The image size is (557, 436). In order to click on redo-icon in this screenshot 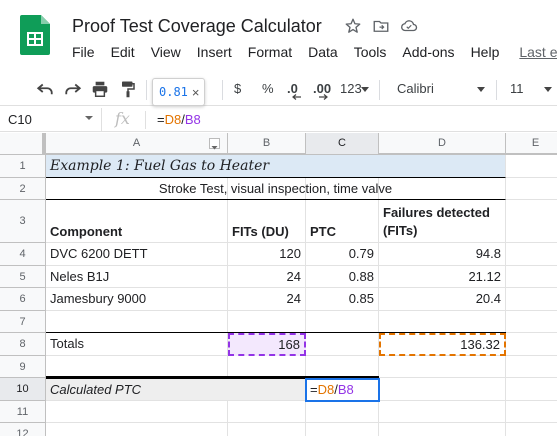, I will do `click(73, 89)`.